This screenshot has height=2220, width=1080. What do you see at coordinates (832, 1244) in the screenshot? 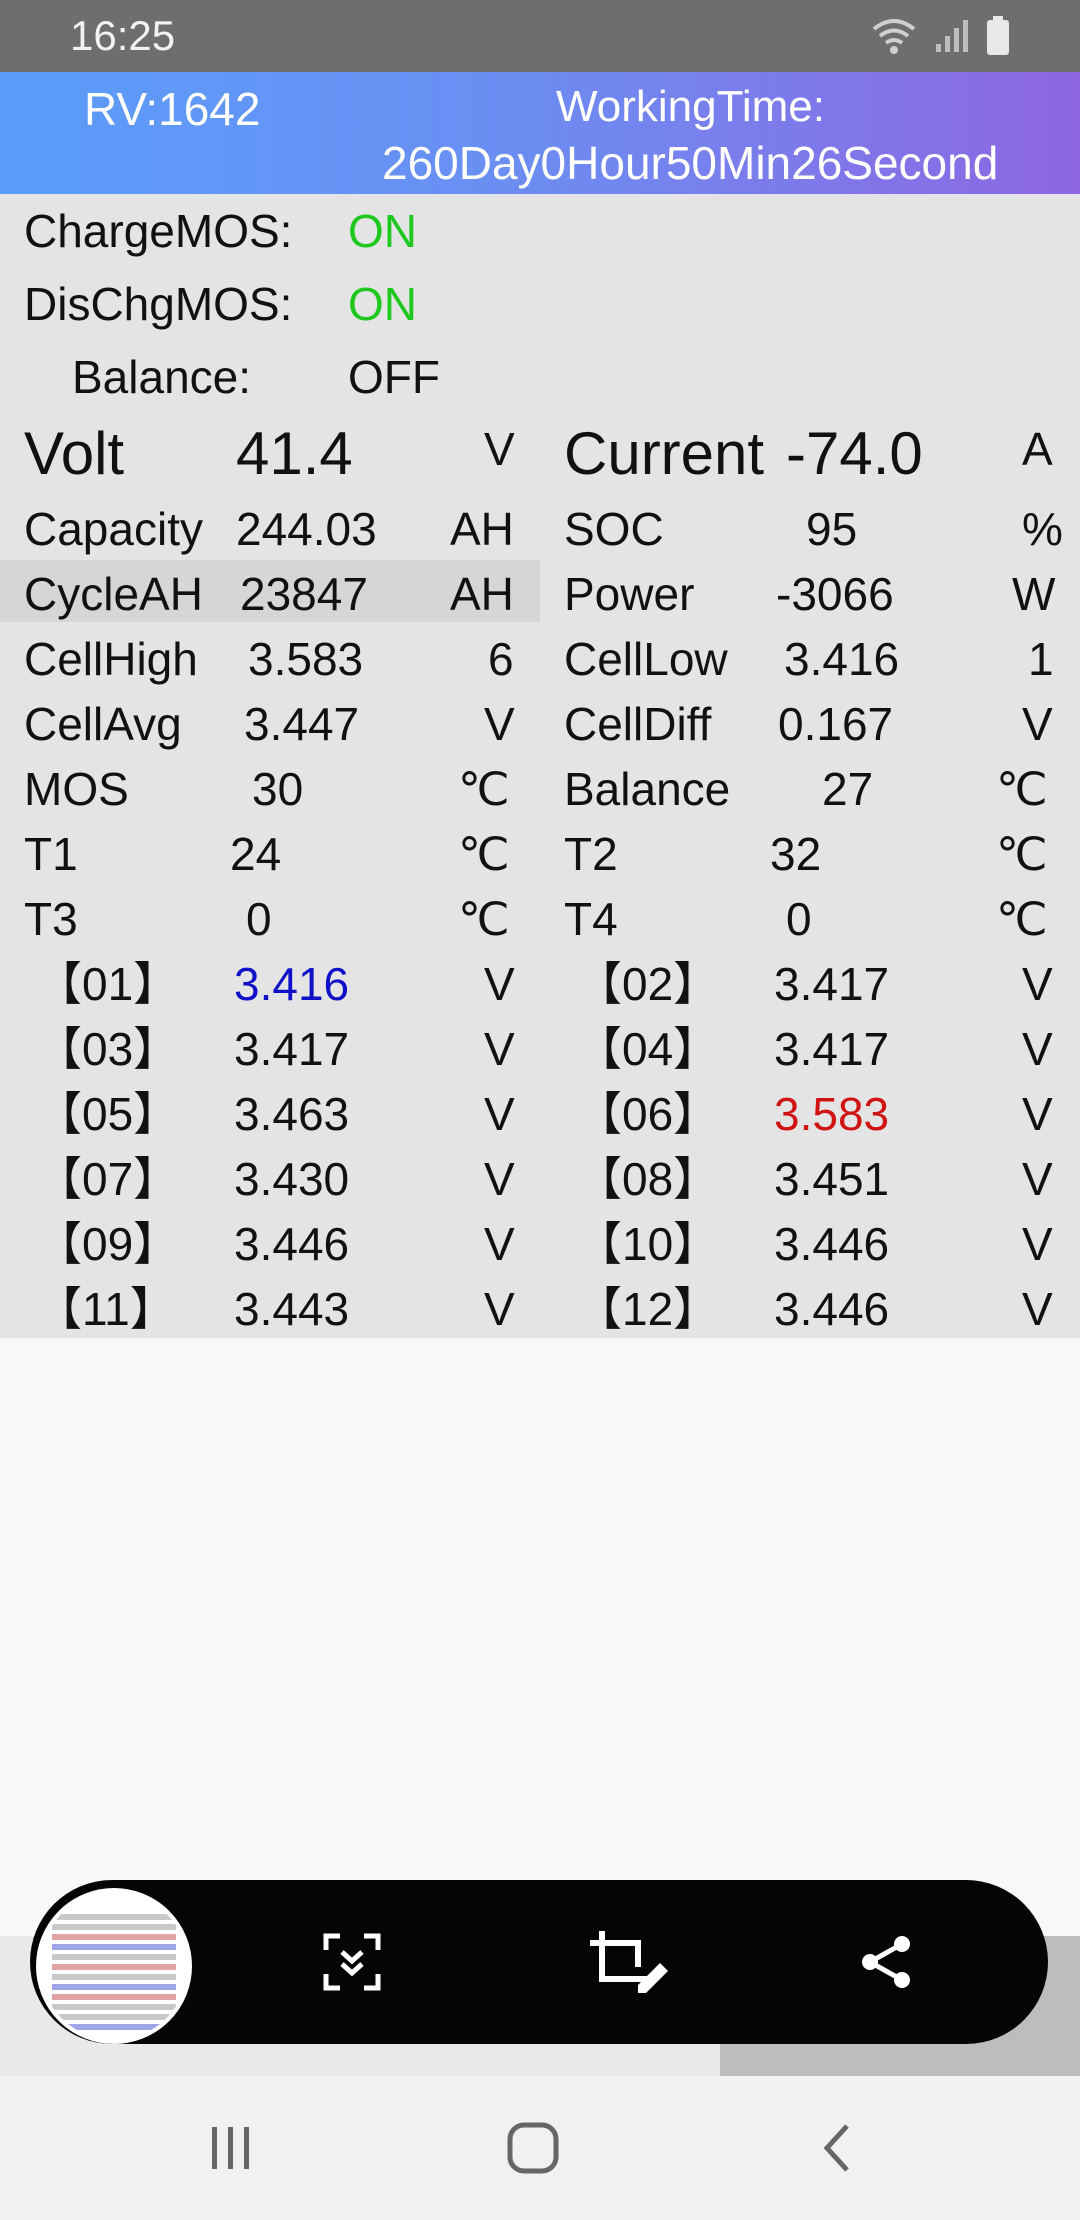
I see `cell-10-value: 3.446` at bounding box center [832, 1244].